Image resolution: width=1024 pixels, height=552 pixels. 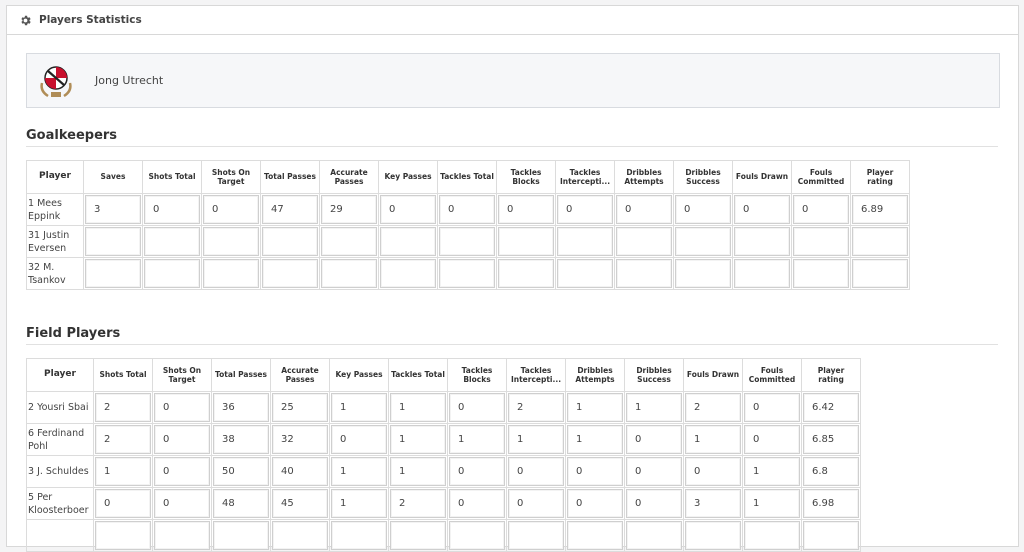 I want to click on stat-cell: 6.89, so click(x=880, y=209).